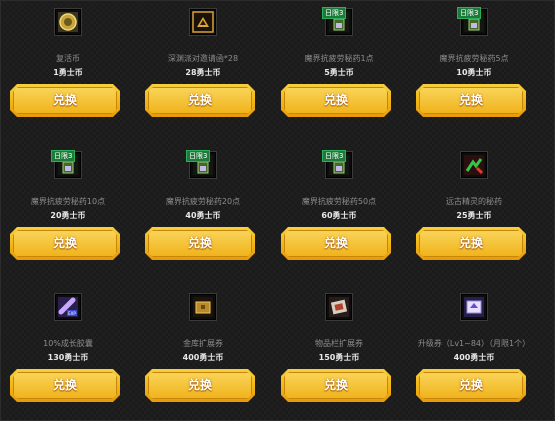  What do you see at coordinates (339, 65) in the screenshot?
I see `exchange-item: 日限3 魔界抗疲劳秘药1点 5勇士币兑换` at bounding box center [339, 65].